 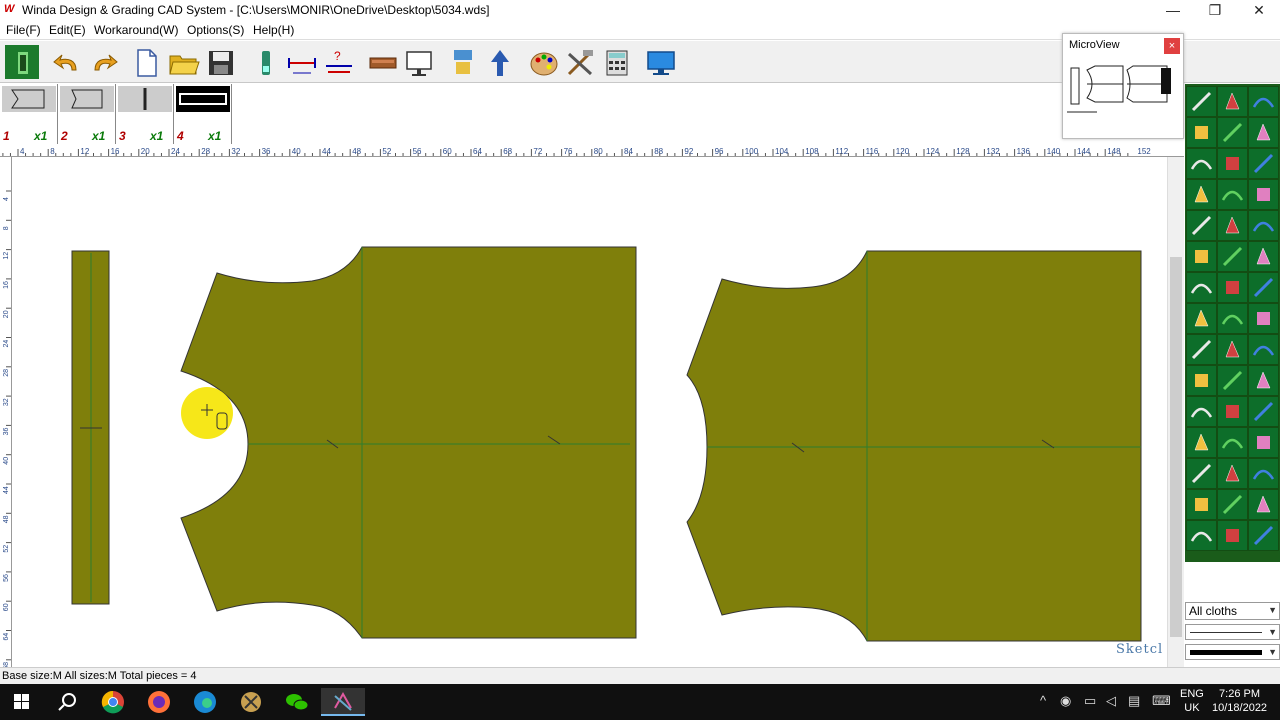 I want to click on keyboard-icon: ⌨, so click(x=1161, y=701).